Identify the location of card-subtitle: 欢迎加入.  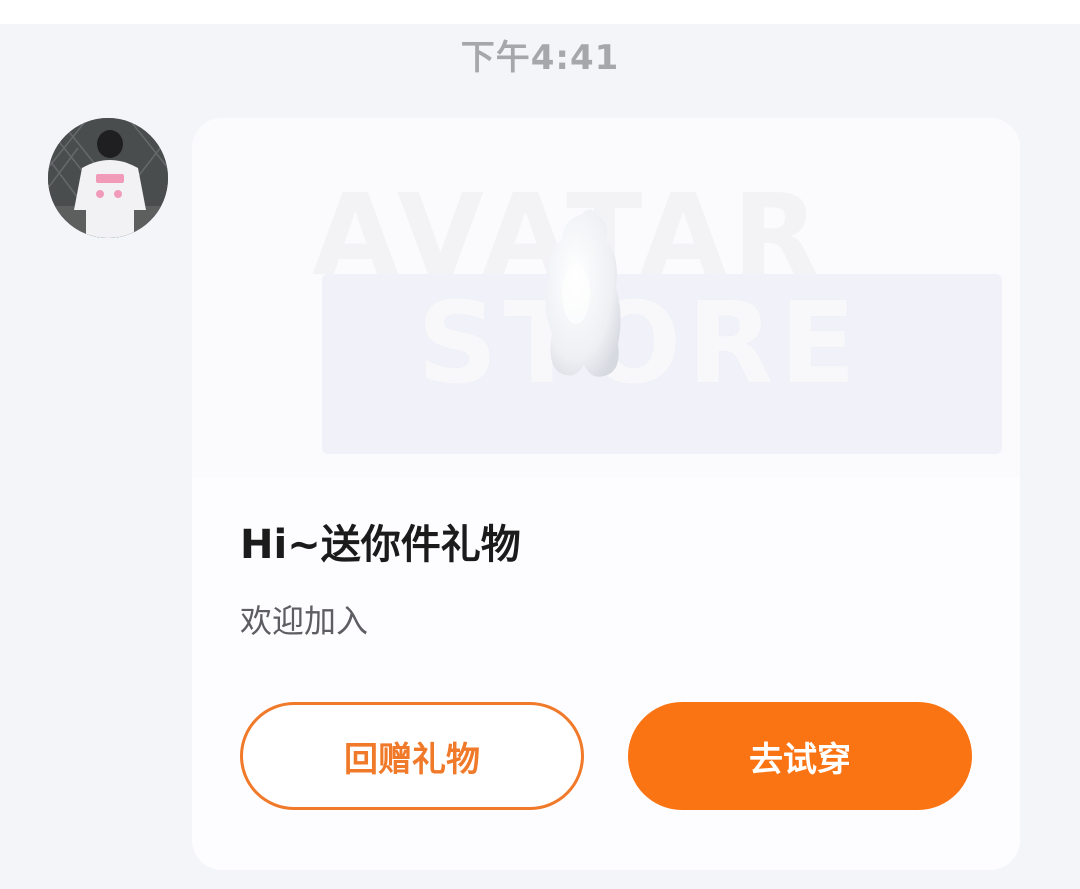
(304, 621).